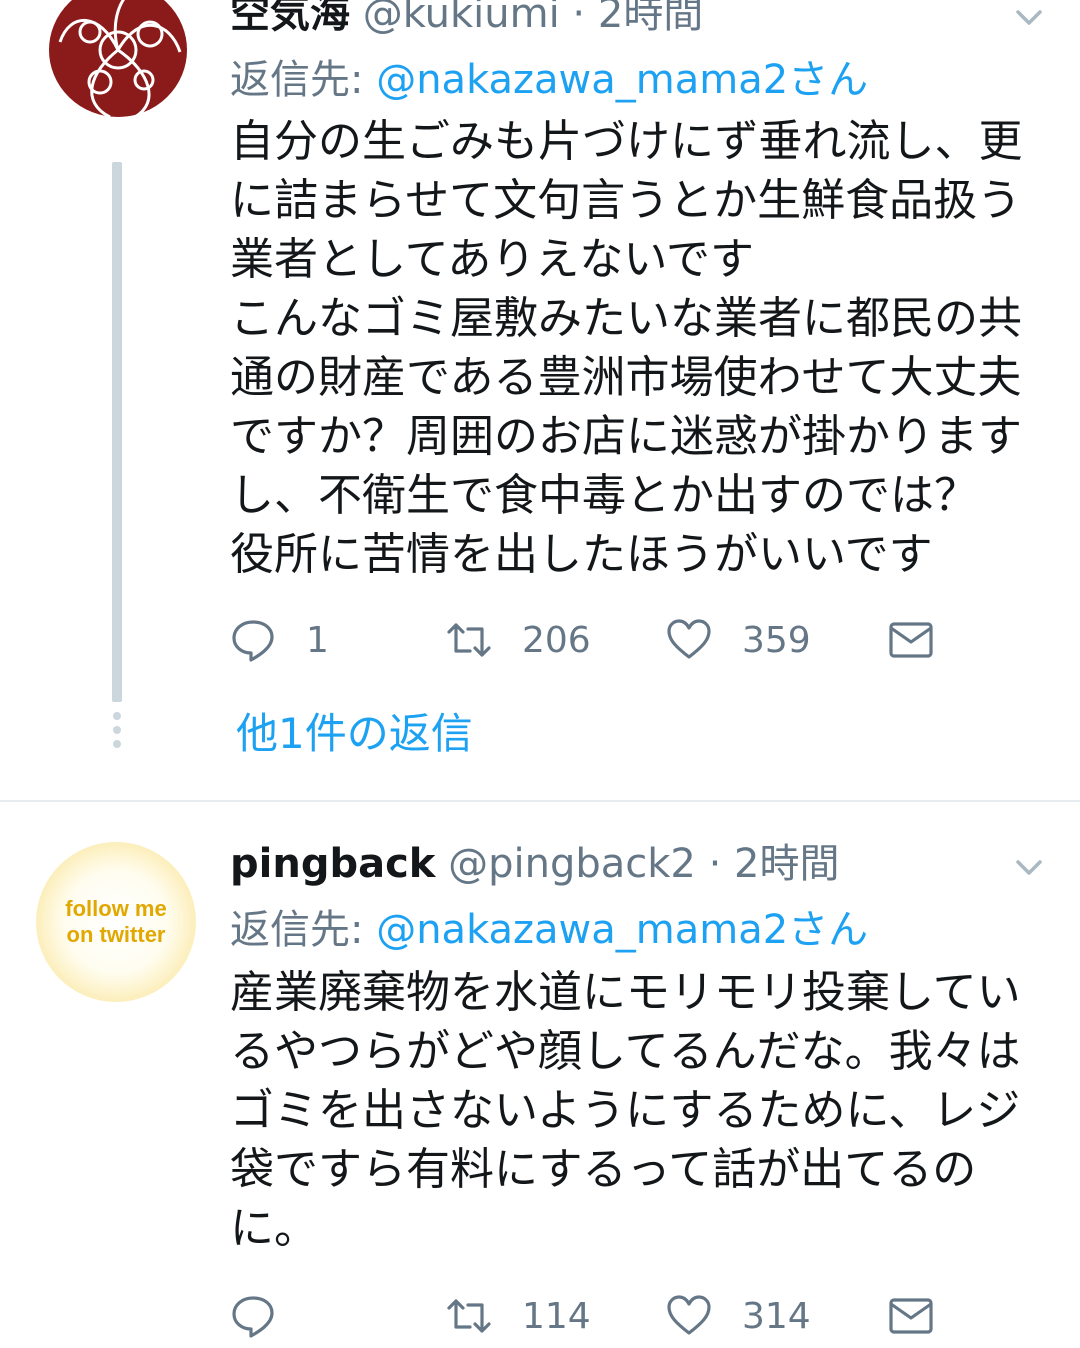  Describe the element at coordinates (118, 59) in the screenshot. I see `flower-avatar-image` at that location.